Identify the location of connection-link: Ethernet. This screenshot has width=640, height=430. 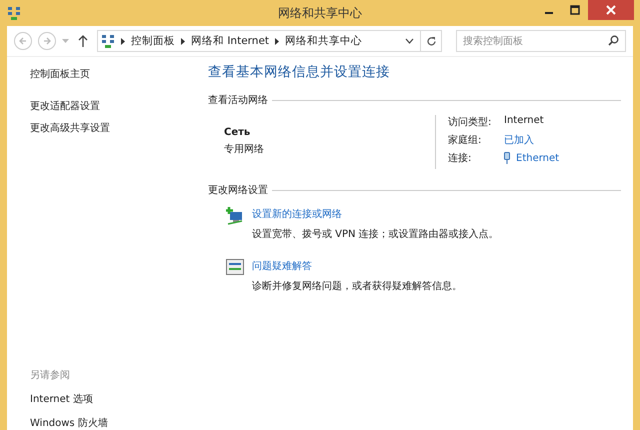
(538, 158).